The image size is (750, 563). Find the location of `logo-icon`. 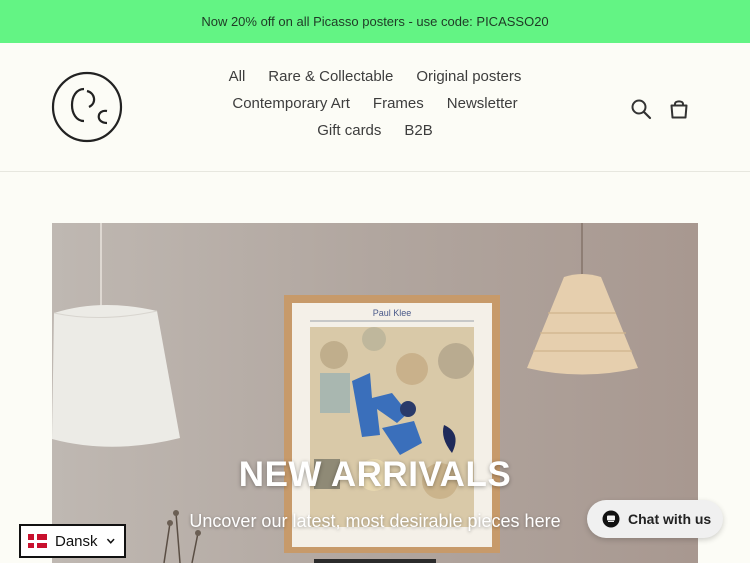

logo-icon is located at coordinates (87, 107).